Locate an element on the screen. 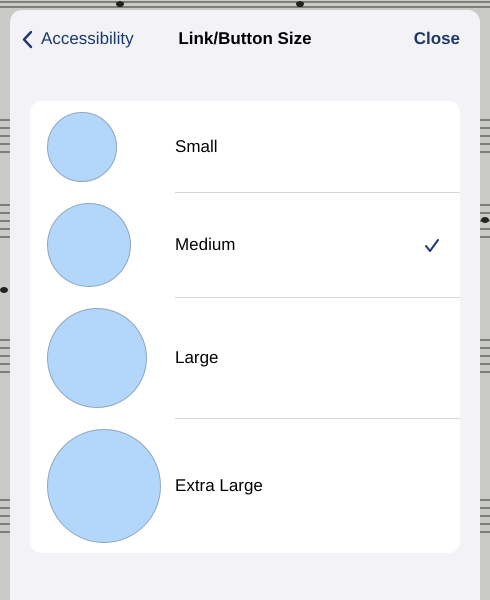 This screenshot has height=600, width=490. back-button: Accessibility is located at coordinates (78, 39).